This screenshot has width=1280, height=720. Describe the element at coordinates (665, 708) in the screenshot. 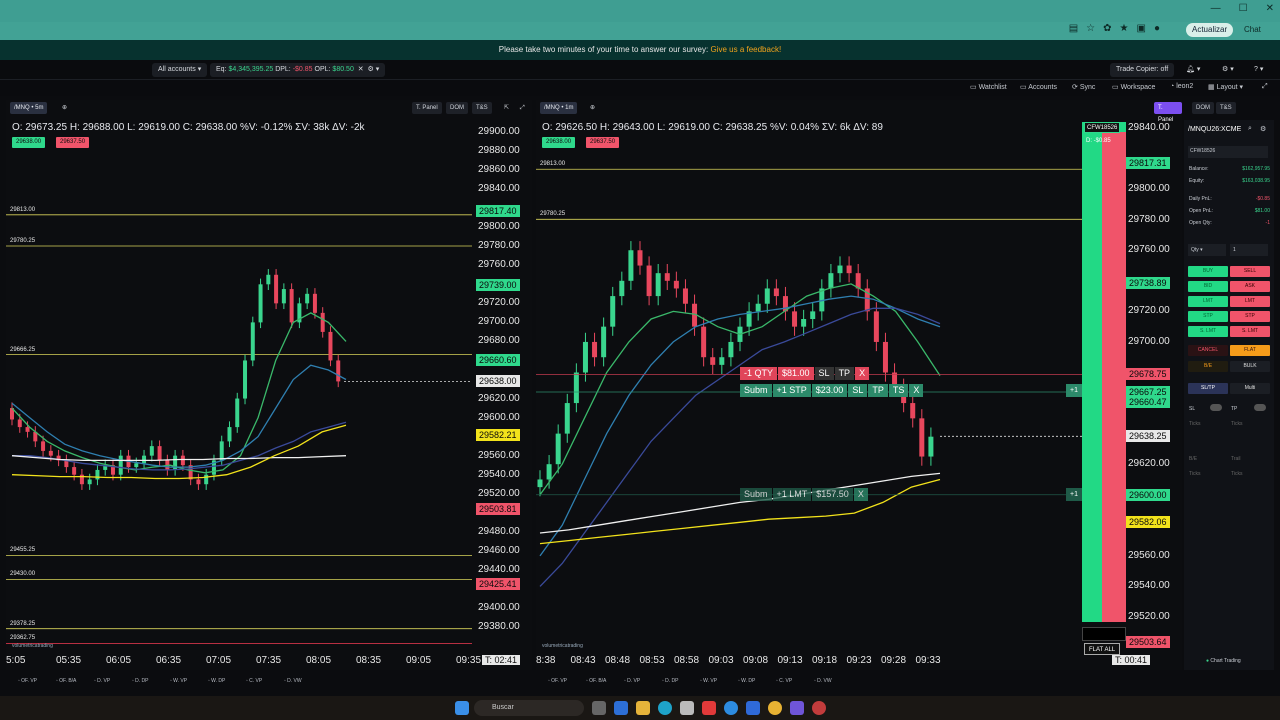

I see `edge-icon` at that location.